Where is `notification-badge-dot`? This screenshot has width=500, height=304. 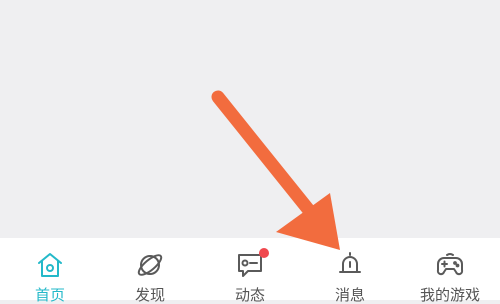 notification-badge-dot is located at coordinates (264, 253).